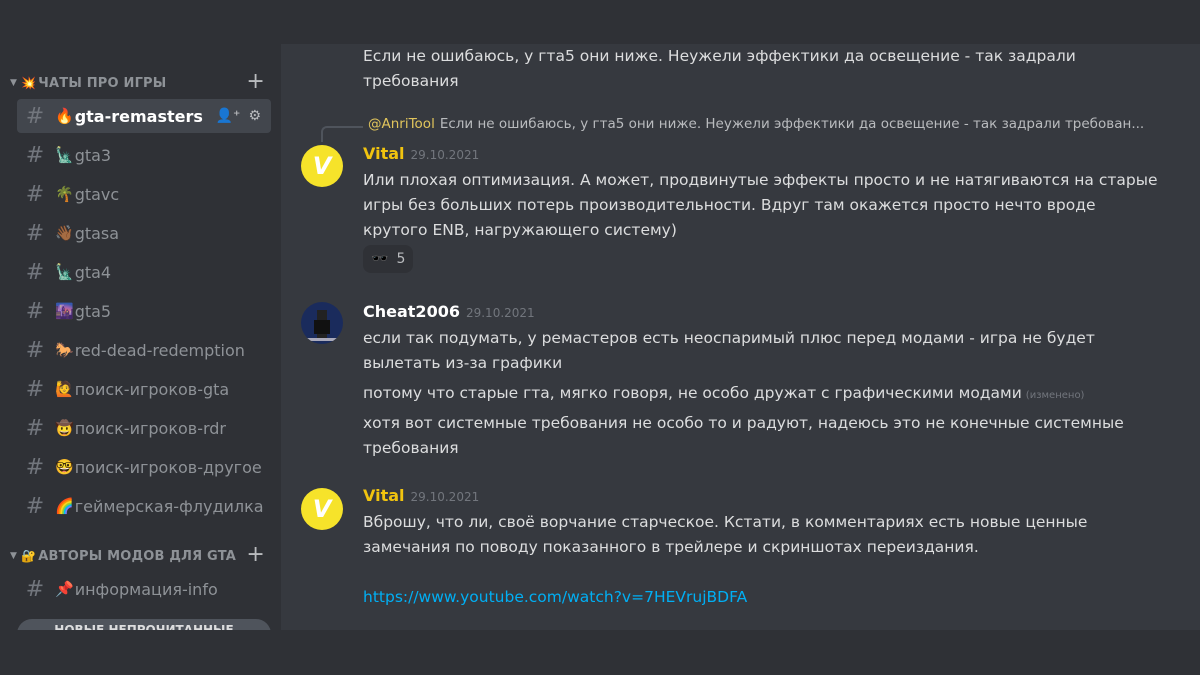 The height and width of the screenshot is (675, 1200). I want to click on channel-label: red-dead-redemption, so click(159, 350).